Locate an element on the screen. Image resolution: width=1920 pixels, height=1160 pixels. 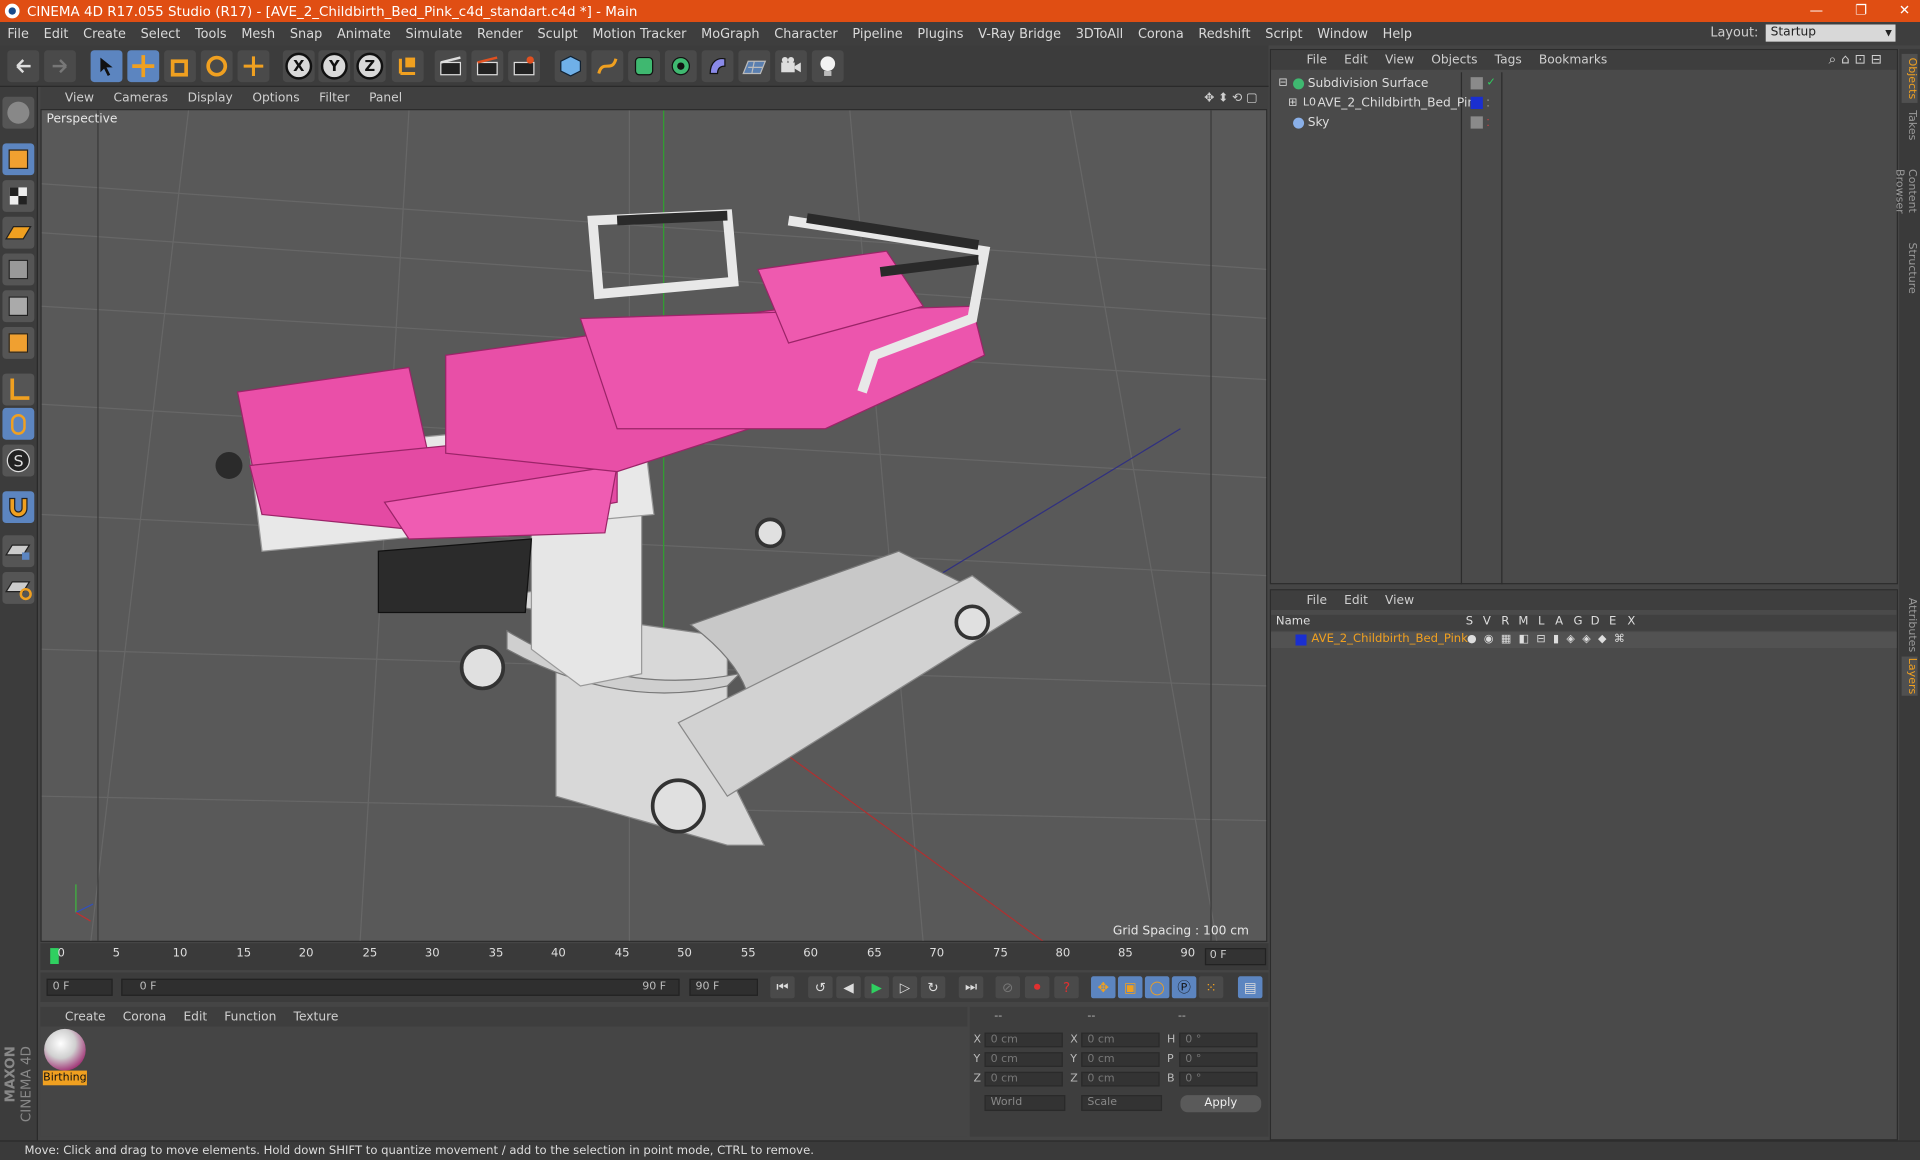
planar-workplane-button is located at coordinates (18, 588).